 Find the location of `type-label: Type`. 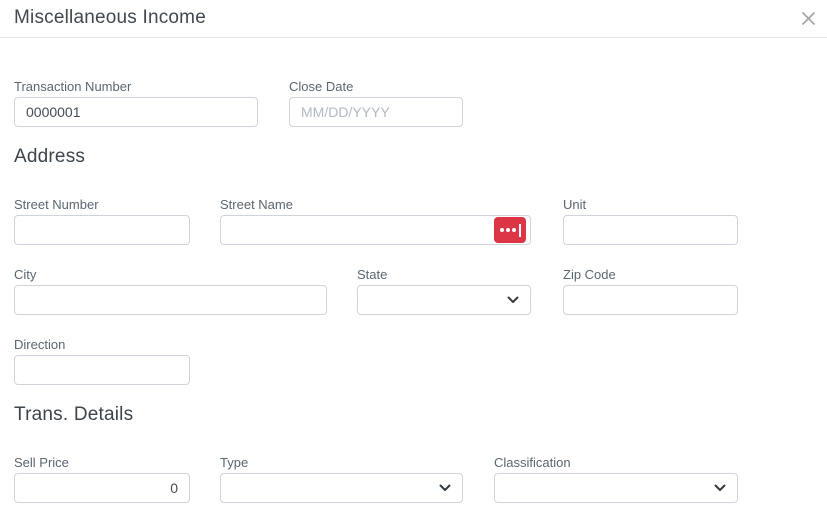

type-label: Type is located at coordinates (234, 462).